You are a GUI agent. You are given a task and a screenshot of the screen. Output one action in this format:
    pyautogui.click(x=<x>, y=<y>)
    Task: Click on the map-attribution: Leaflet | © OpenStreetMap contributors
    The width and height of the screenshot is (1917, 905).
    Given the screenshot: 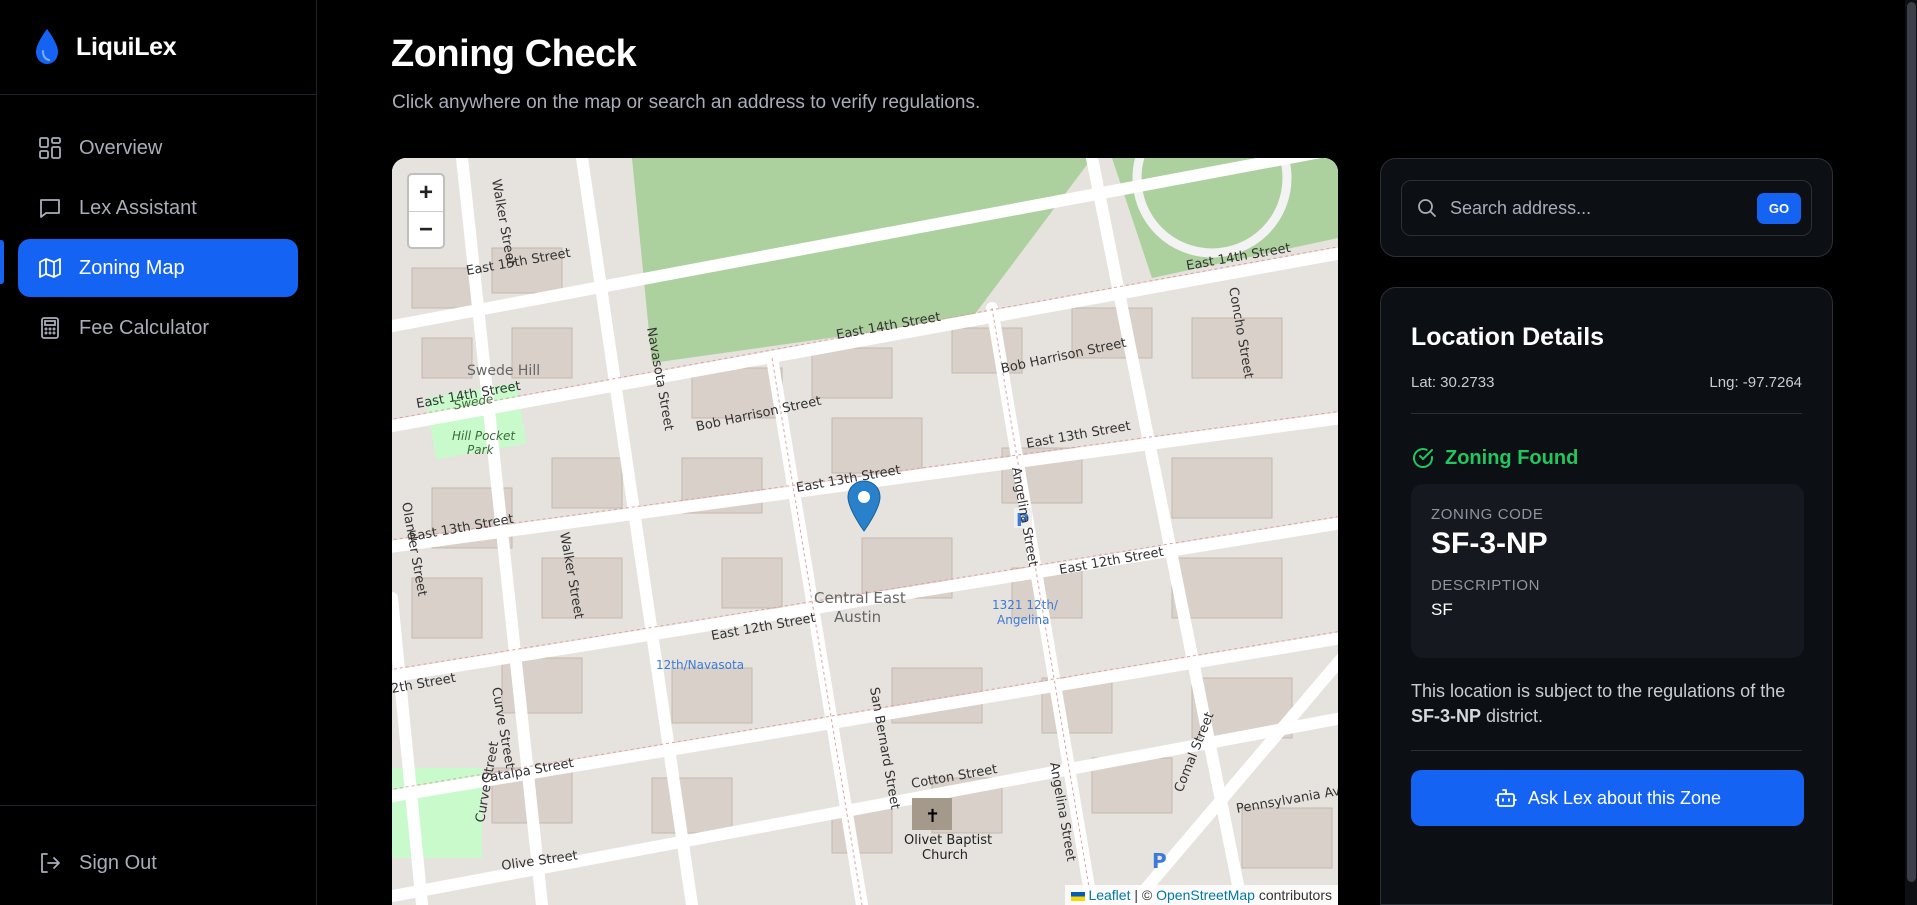 What is the action you would take?
    pyautogui.click(x=1201, y=895)
    